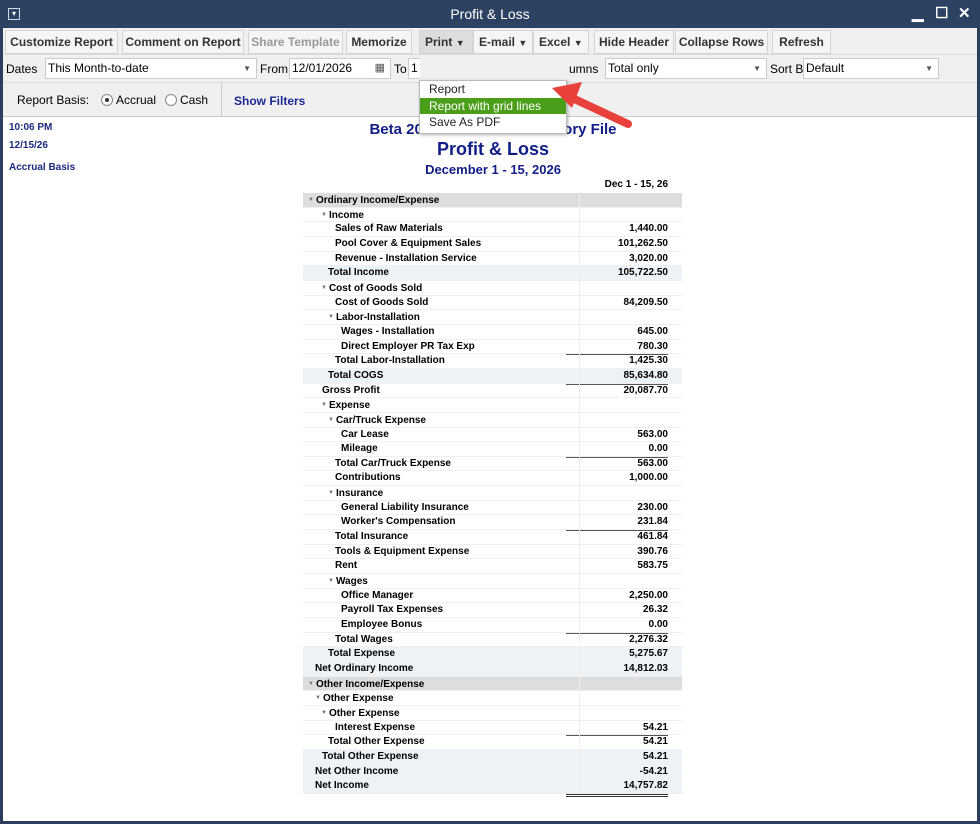 The image size is (980, 824). What do you see at coordinates (503, 42) in the screenshot?
I see `email-button: E-mail ▼` at bounding box center [503, 42].